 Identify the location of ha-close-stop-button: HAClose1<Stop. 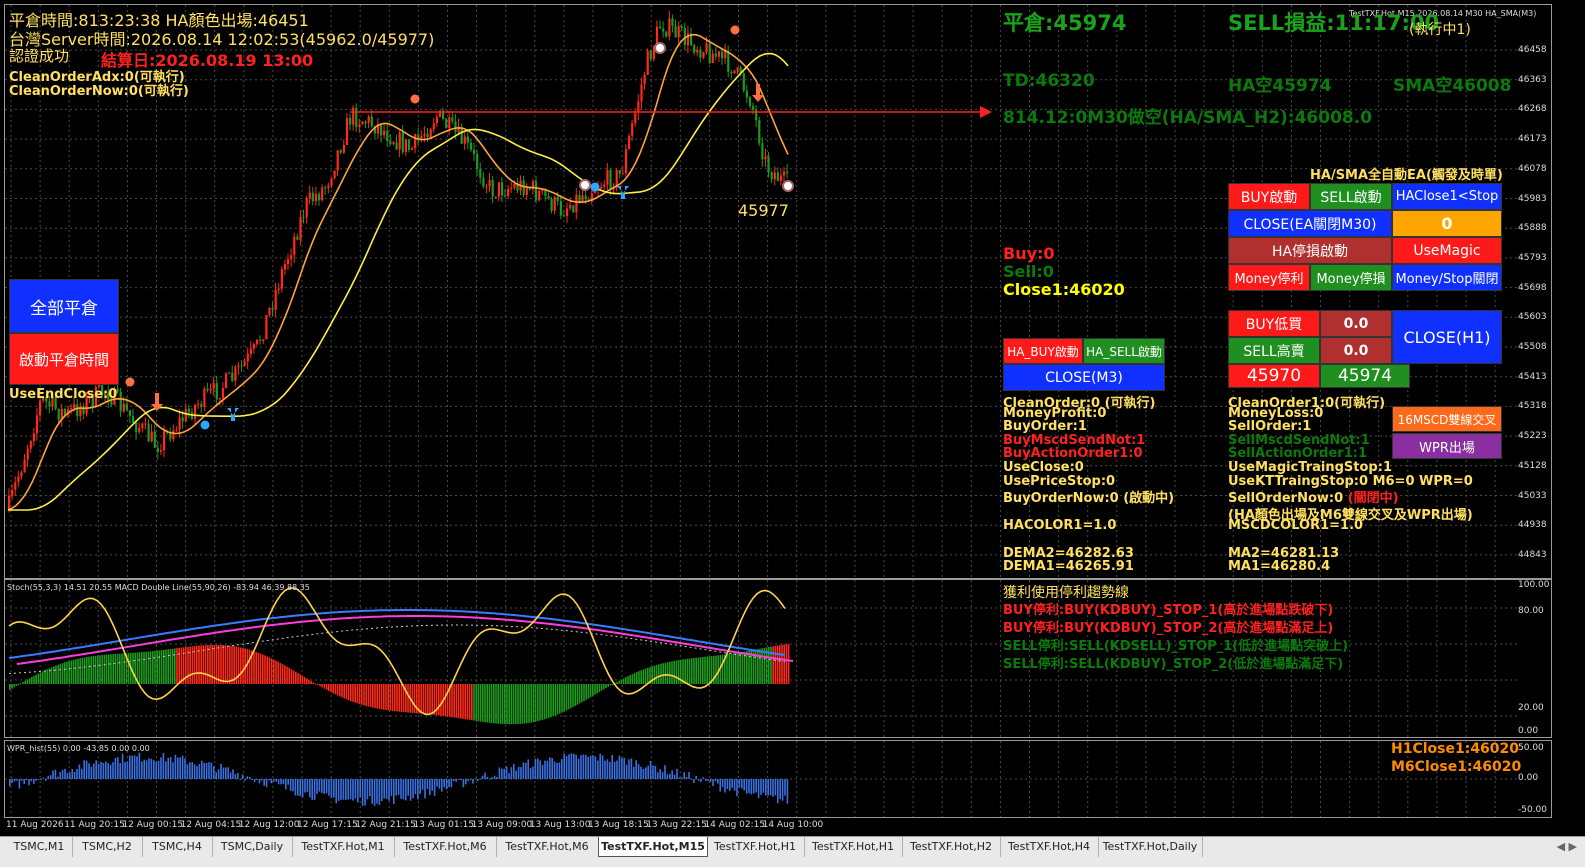
(1447, 196).